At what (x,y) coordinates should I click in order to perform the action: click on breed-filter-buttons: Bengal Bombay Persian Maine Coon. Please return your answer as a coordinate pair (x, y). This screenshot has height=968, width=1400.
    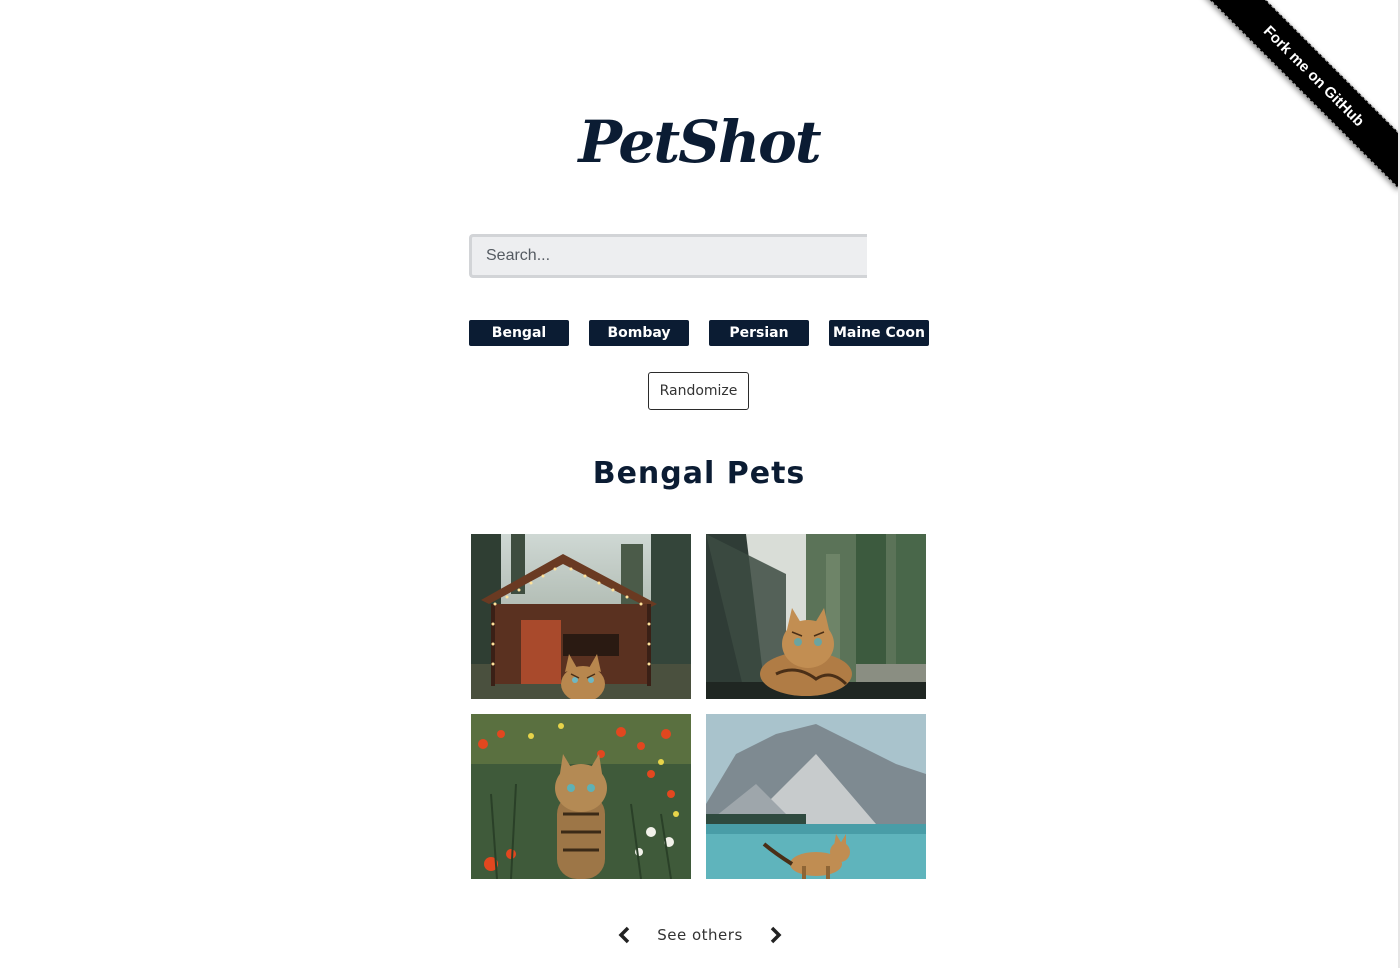
    Looking at the image, I should click on (699, 333).